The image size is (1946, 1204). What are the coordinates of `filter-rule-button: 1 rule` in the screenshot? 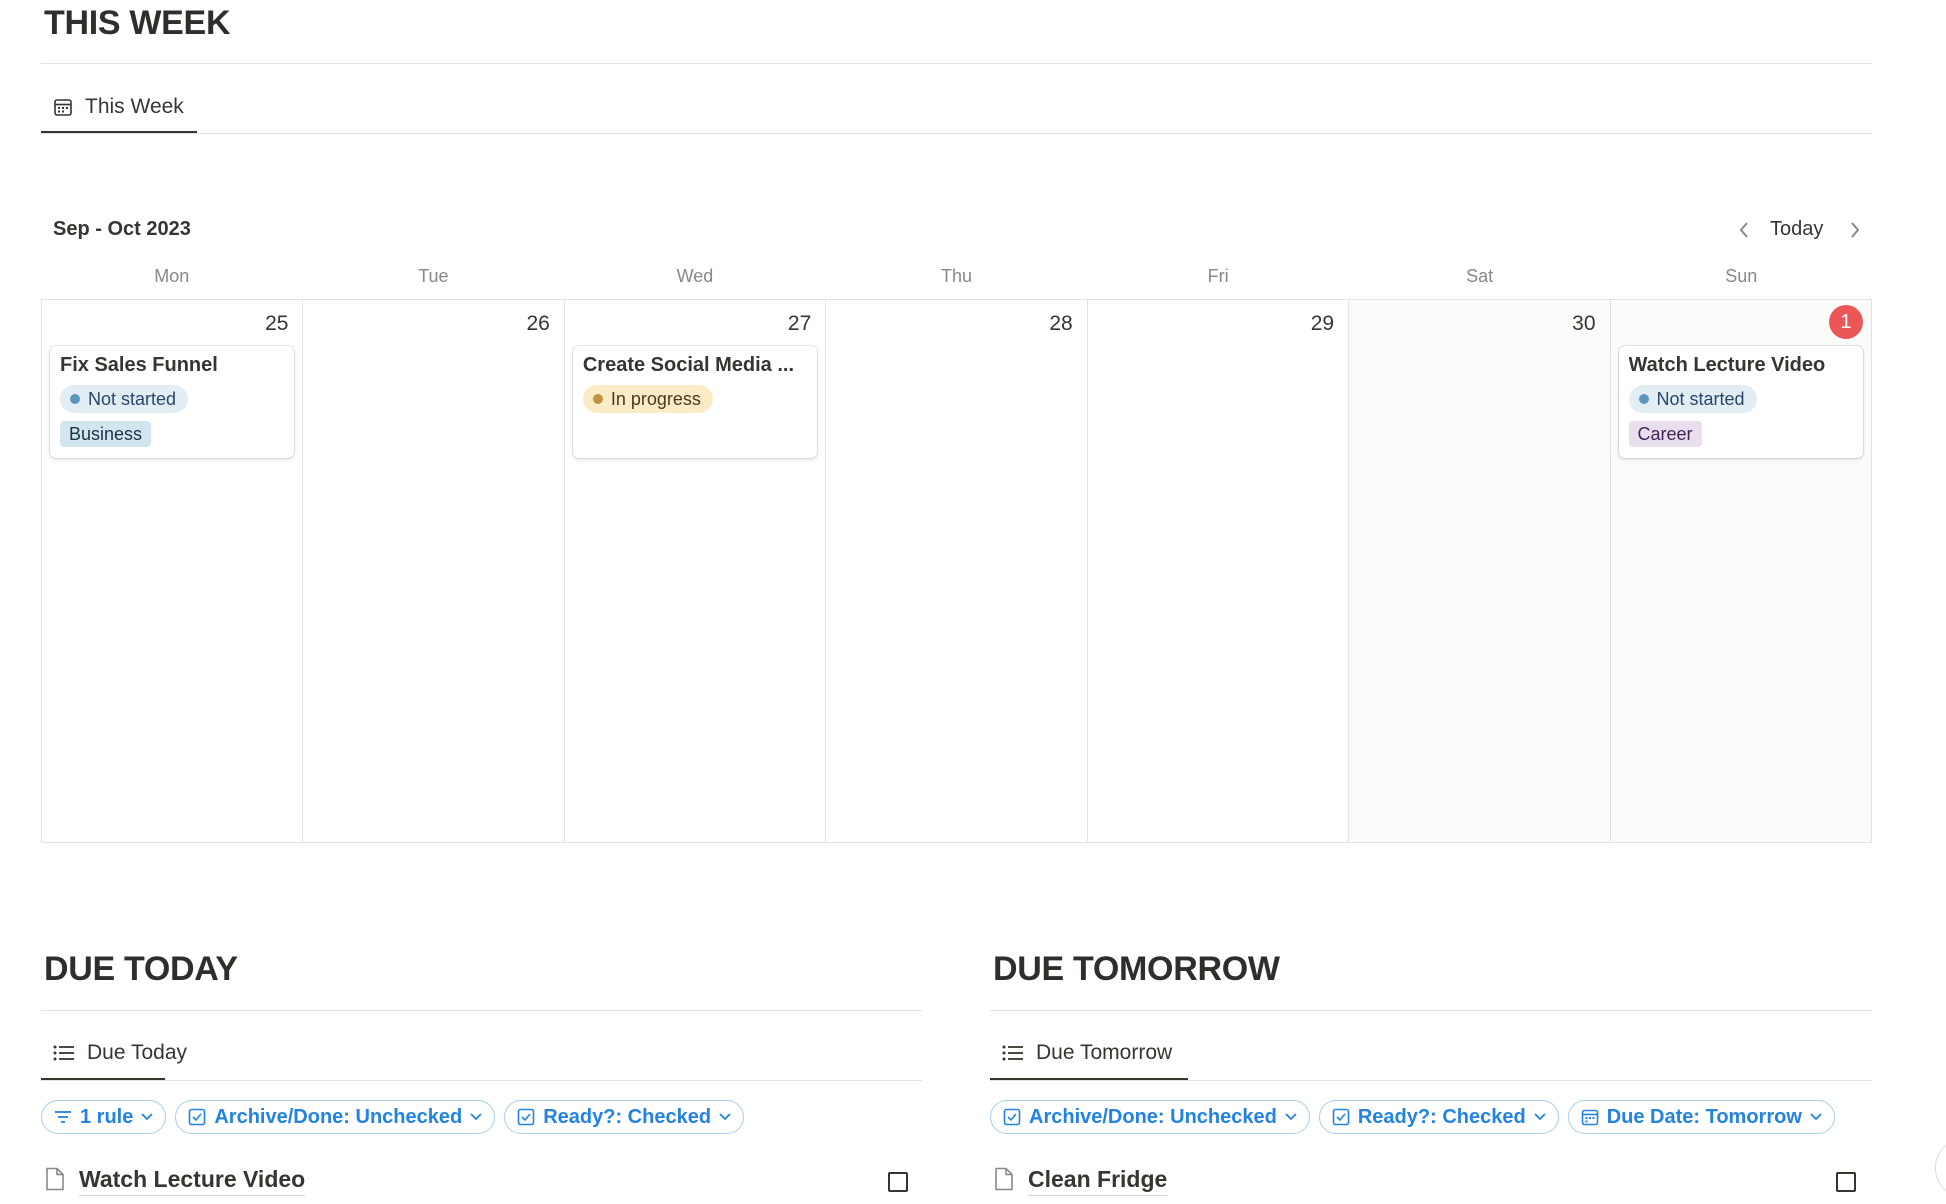 It's located at (104, 1117).